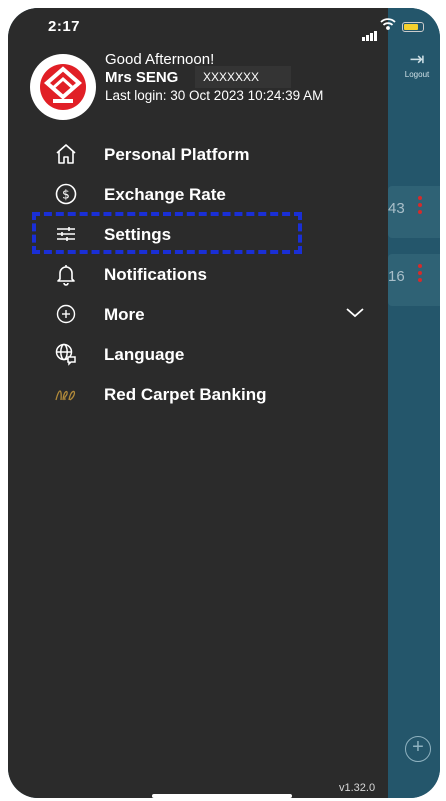  I want to click on dollar-circle-icon: $, so click(66, 194).